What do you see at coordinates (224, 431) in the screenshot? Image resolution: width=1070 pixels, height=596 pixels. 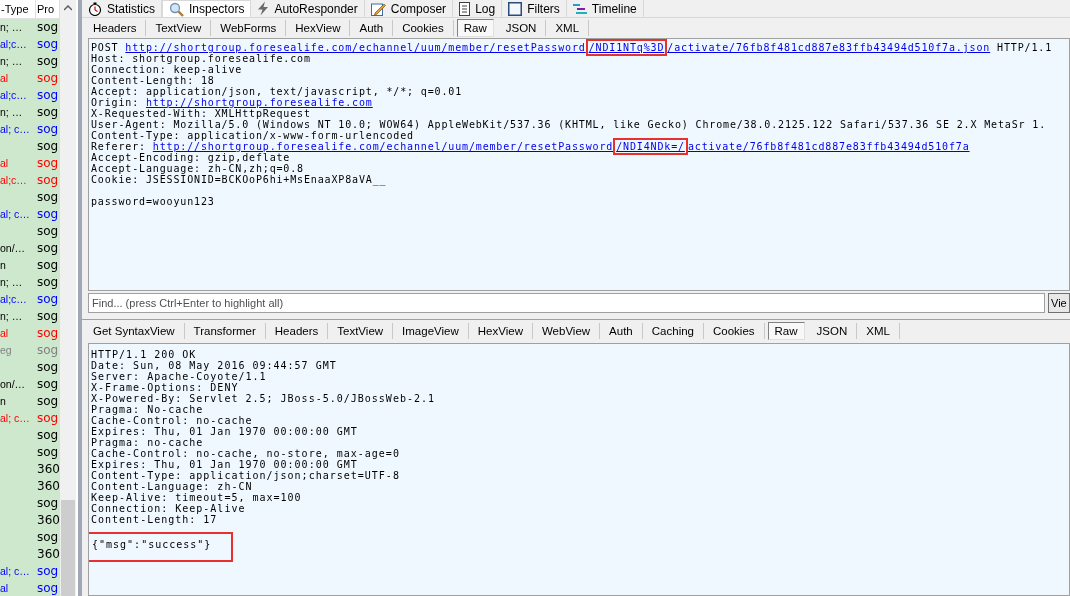 I see `header-line: Expires: Thu, 01 Jan 1970 00:00:00 GMT` at bounding box center [224, 431].